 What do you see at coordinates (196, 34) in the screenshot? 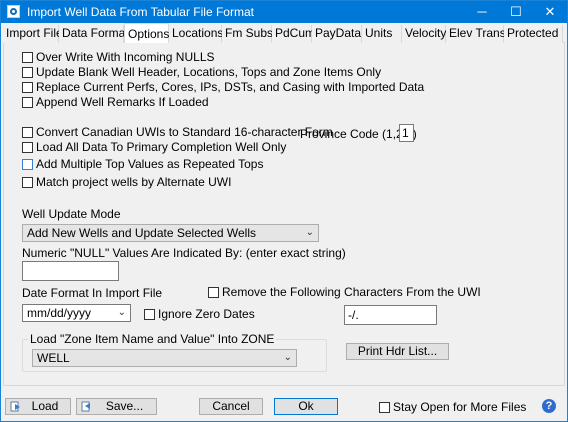
I see `tab-locations: Locations` at bounding box center [196, 34].